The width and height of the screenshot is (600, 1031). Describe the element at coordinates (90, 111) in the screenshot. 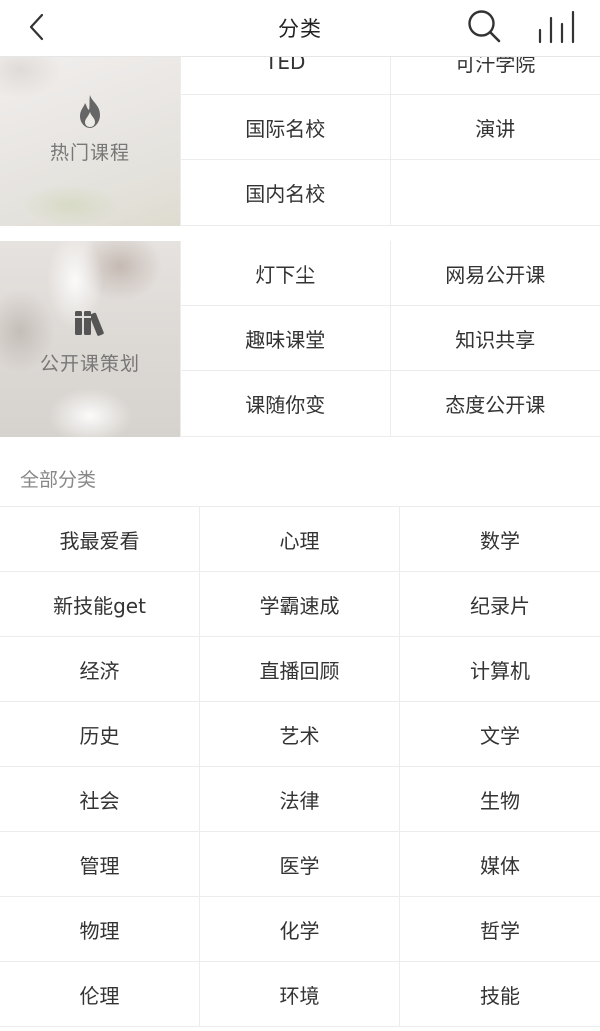

I see `flame-icon` at that location.